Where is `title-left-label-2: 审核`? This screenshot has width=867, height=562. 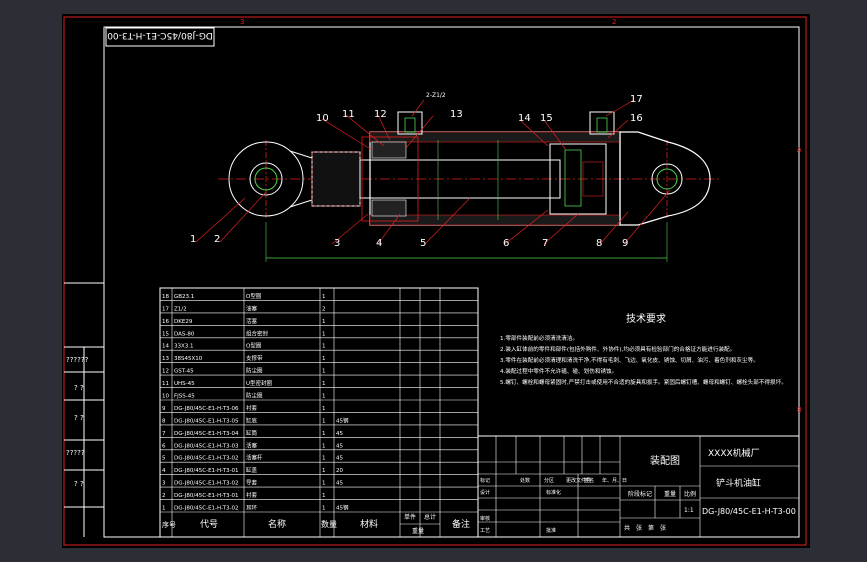
title-left-label-2: 审核 is located at coordinates (485, 518).